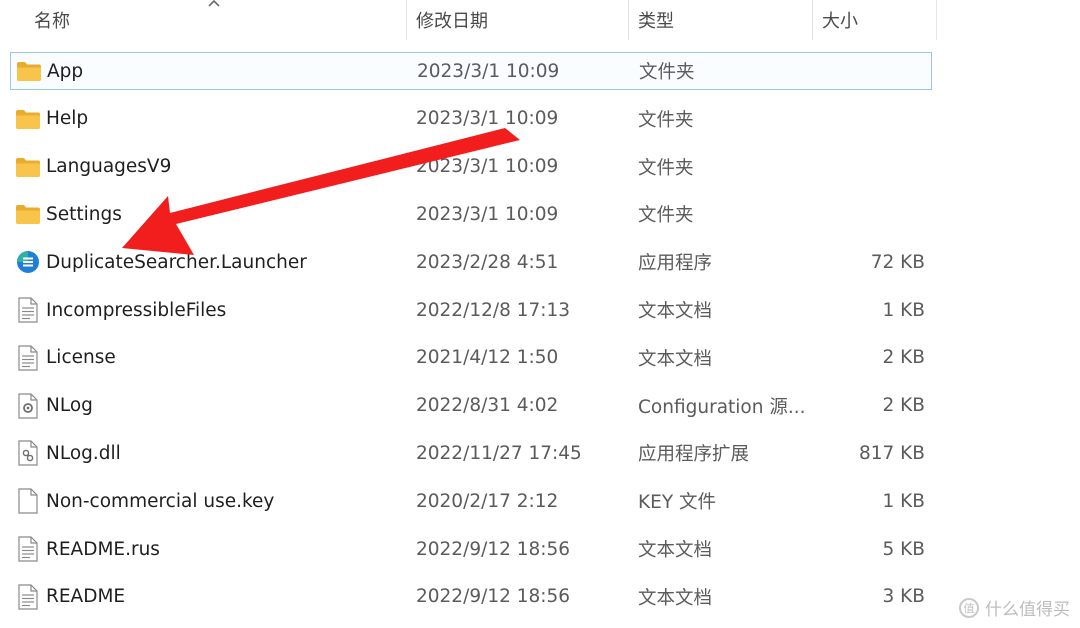  I want to click on app-icon, so click(28, 262).